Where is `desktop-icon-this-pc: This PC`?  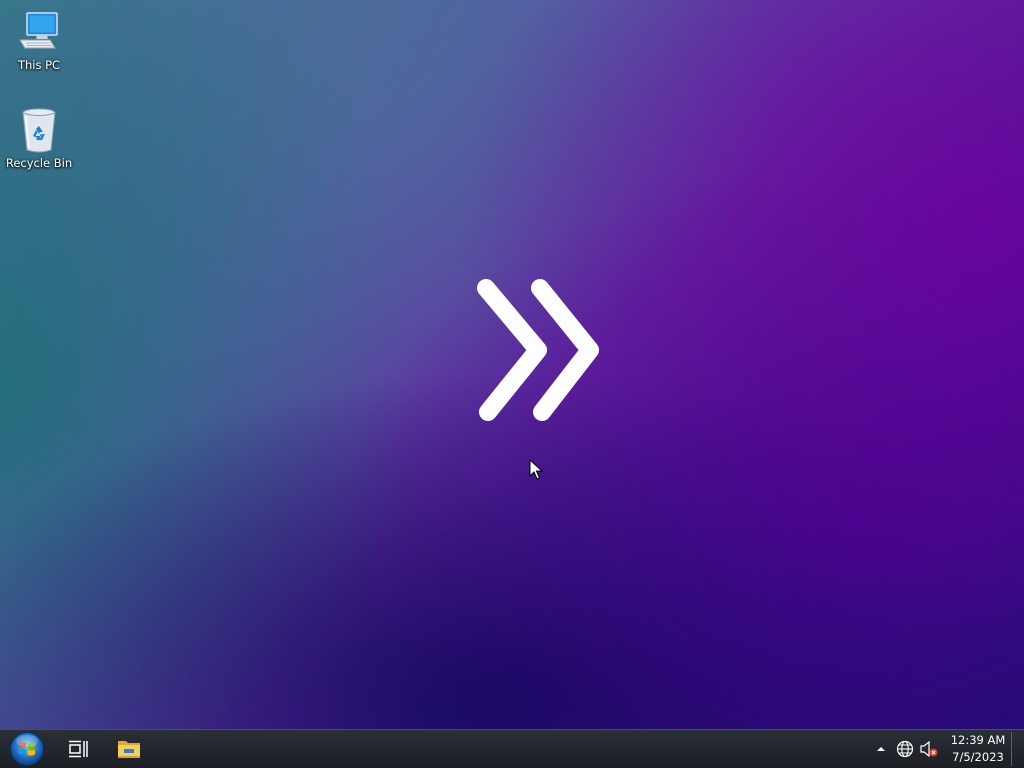
desktop-icon-this-pc: This PC is located at coordinates (39, 40).